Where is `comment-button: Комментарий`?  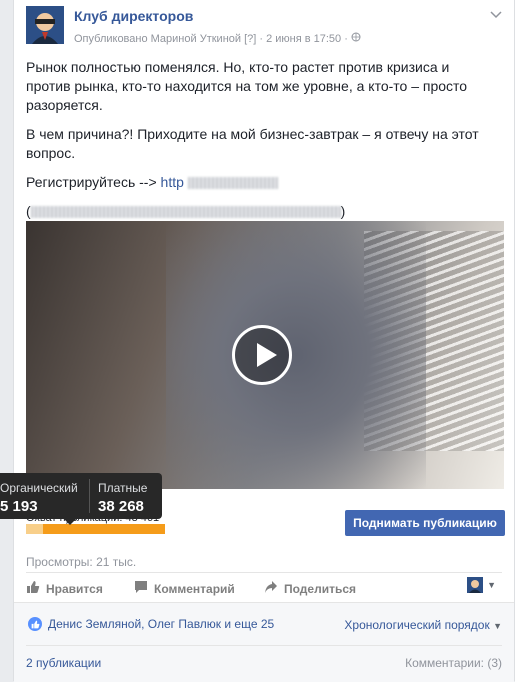
comment-button: Комментарий is located at coordinates (184, 588).